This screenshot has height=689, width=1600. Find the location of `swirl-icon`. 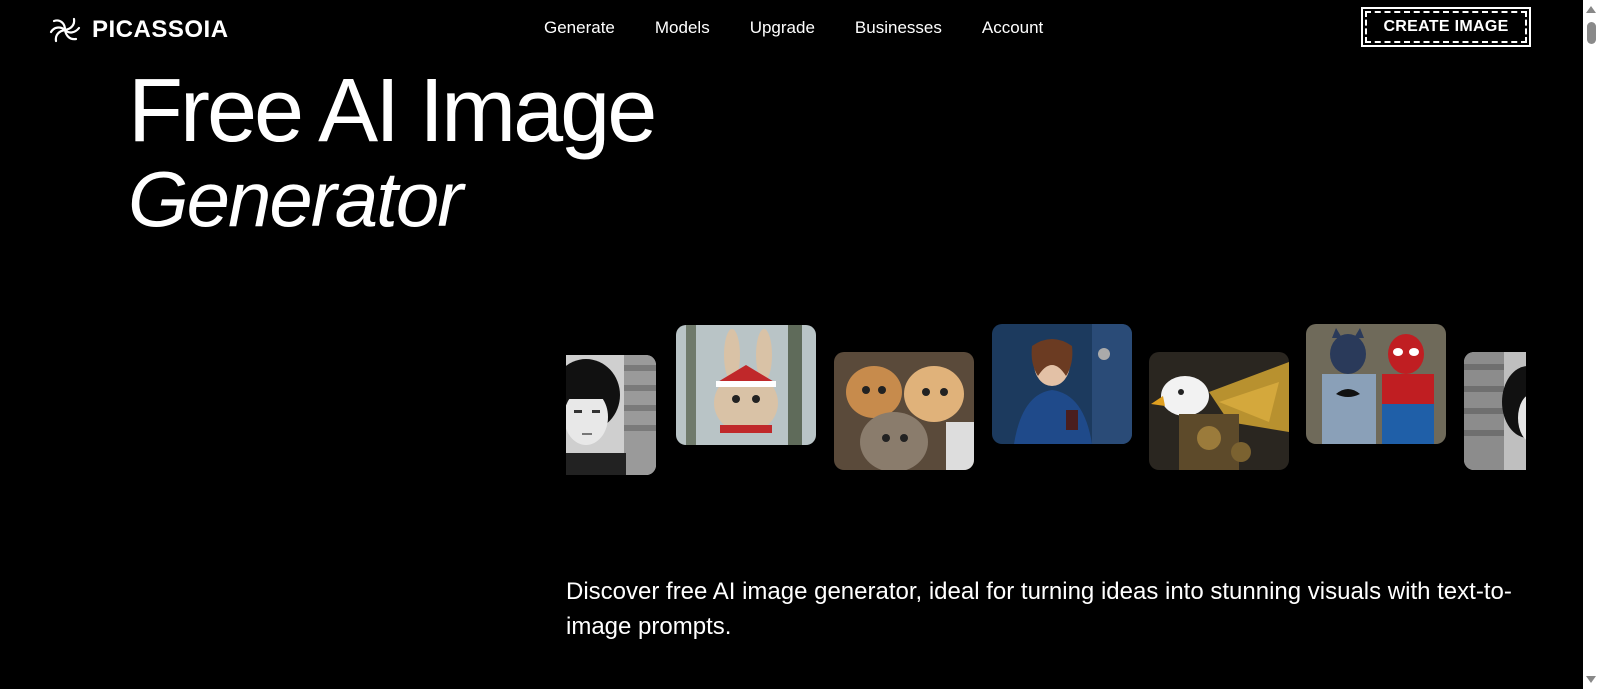

swirl-icon is located at coordinates (65, 30).